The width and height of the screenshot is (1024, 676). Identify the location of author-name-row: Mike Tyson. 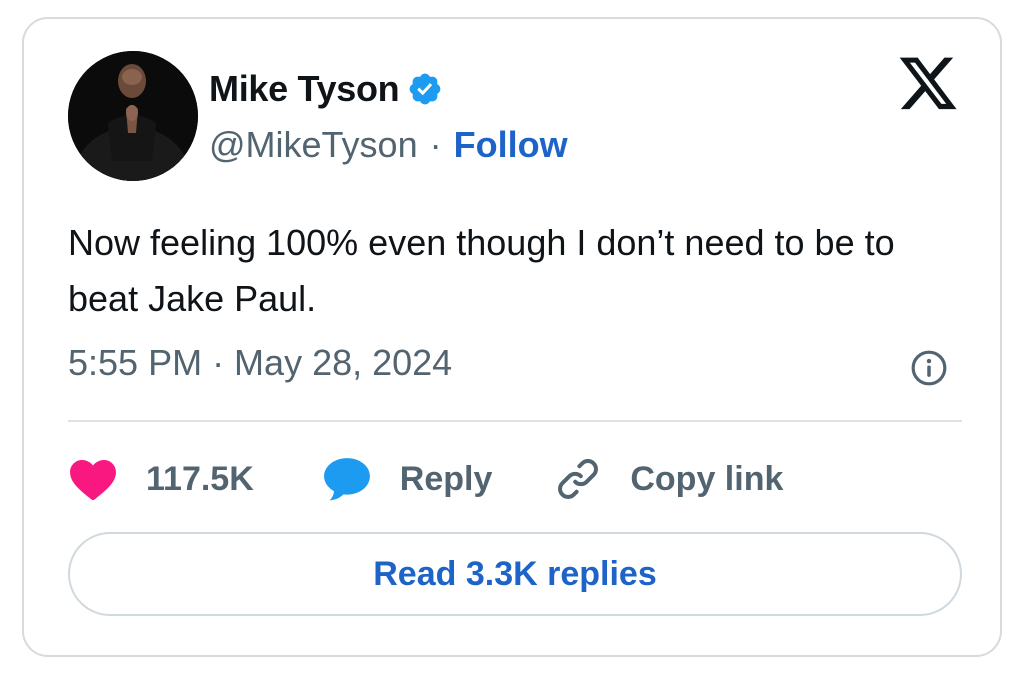
(326, 89).